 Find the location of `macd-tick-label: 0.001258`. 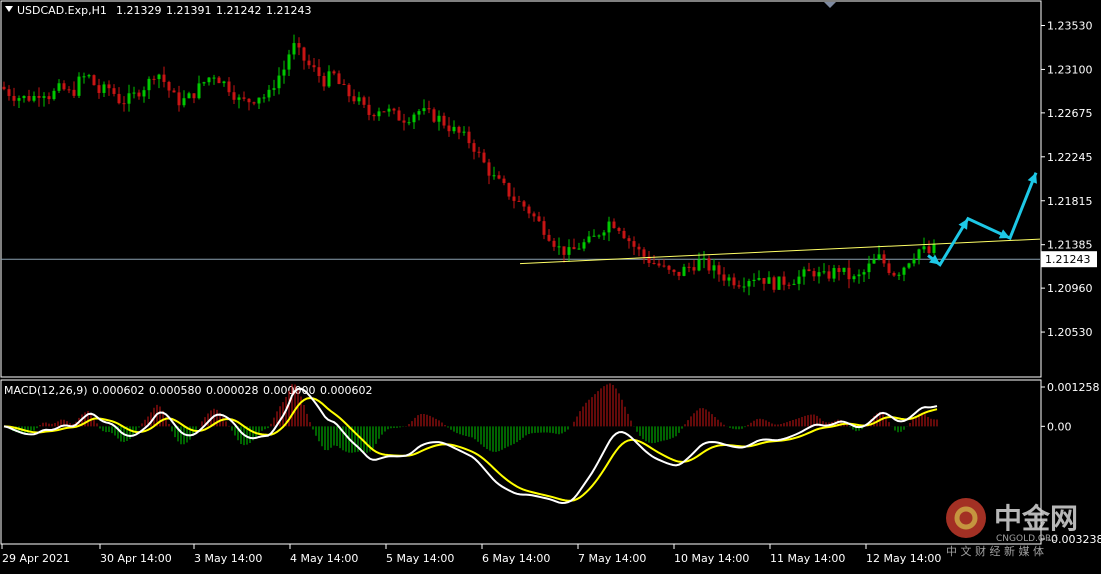

macd-tick-label: 0.001258 is located at coordinates (1073, 387).